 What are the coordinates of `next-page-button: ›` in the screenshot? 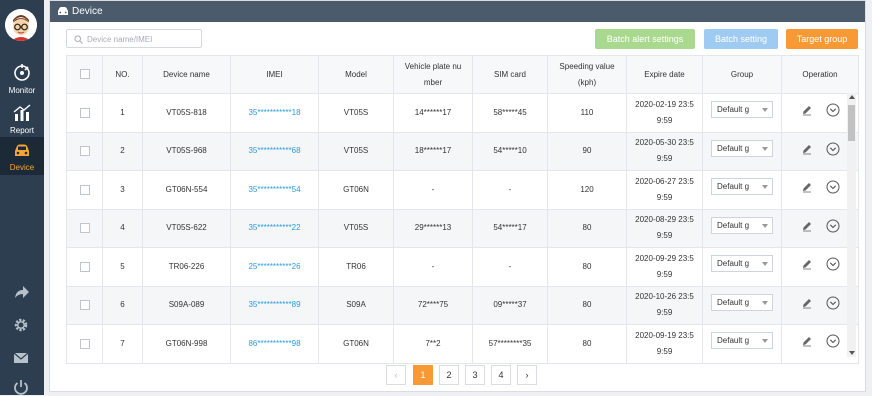 It's located at (527, 375).